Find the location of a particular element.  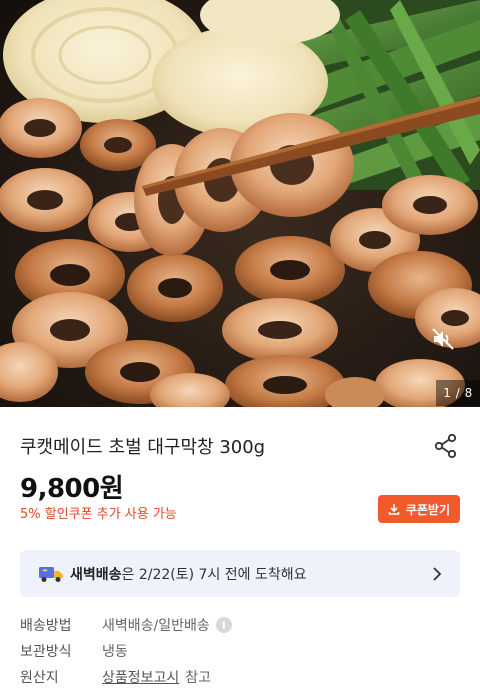

download-icon is located at coordinates (394, 509).